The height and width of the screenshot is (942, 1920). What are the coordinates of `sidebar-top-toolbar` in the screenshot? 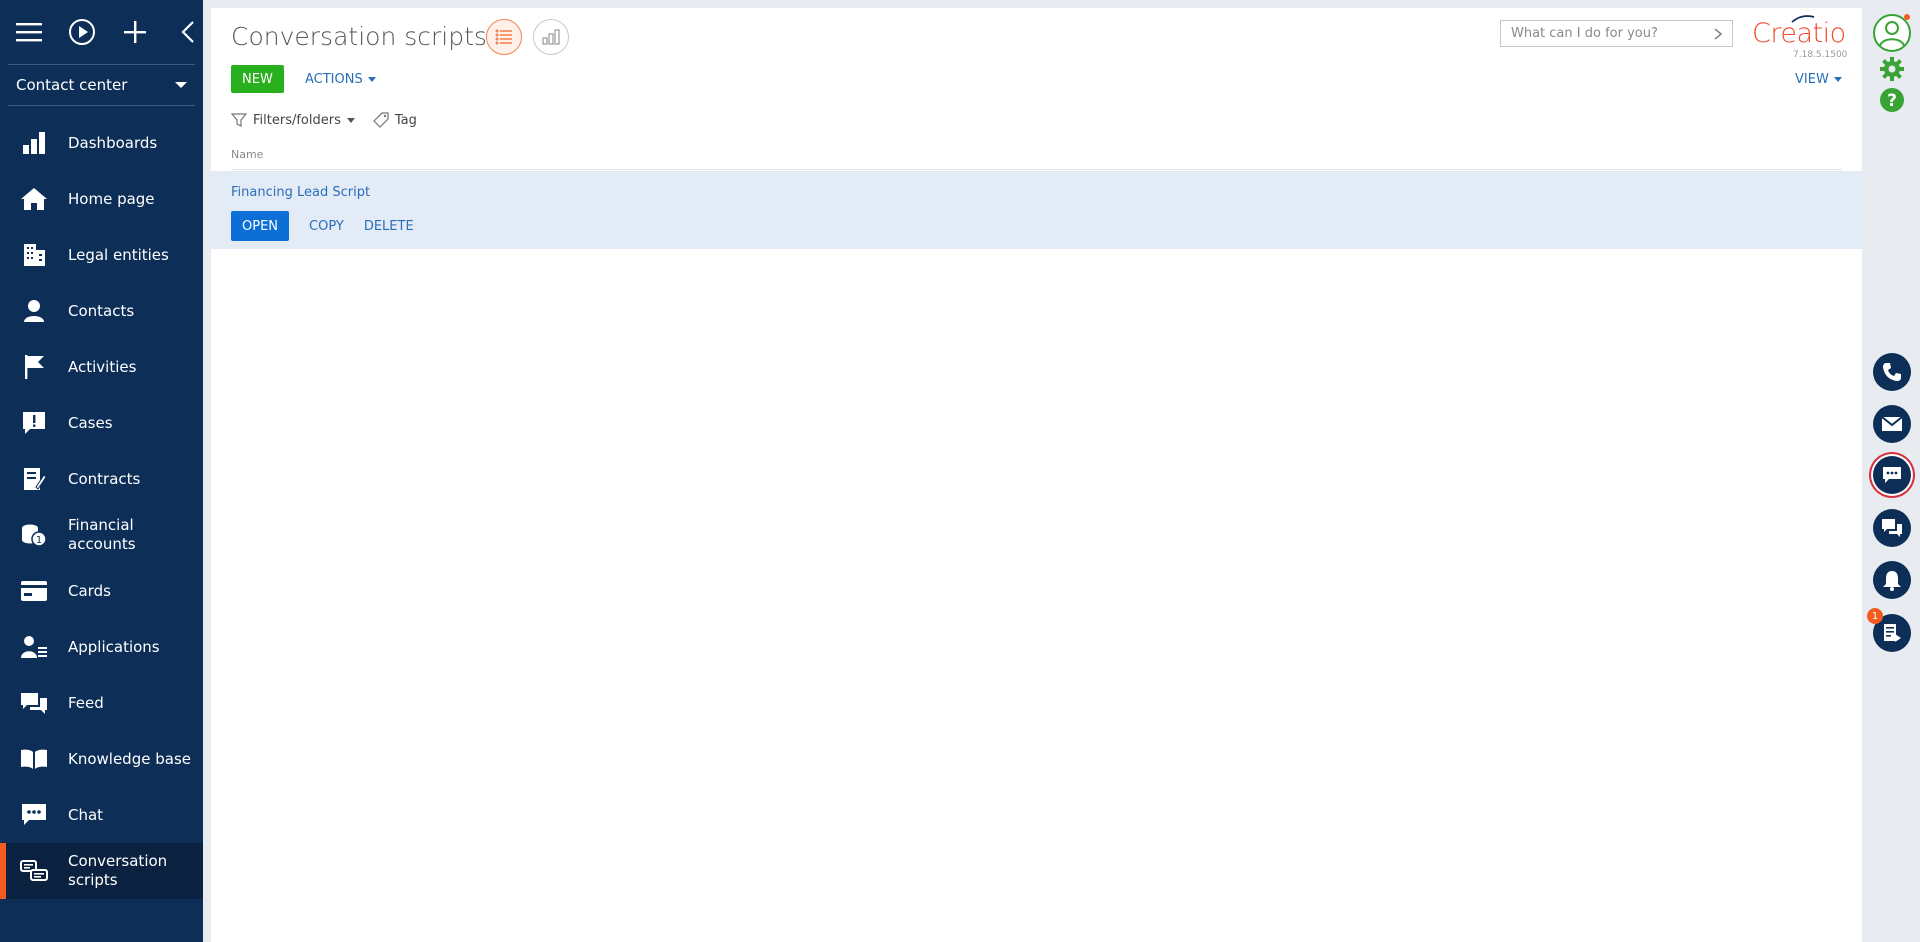 It's located at (101, 32).